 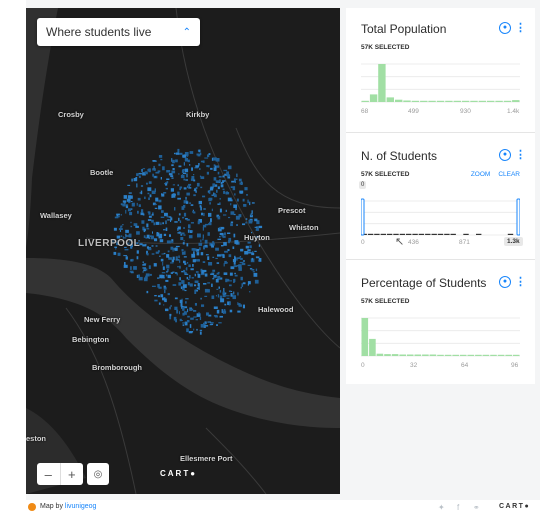 What do you see at coordinates (481, 174) in the screenshot?
I see `zoom-link: ZOOM` at bounding box center [481, 174].